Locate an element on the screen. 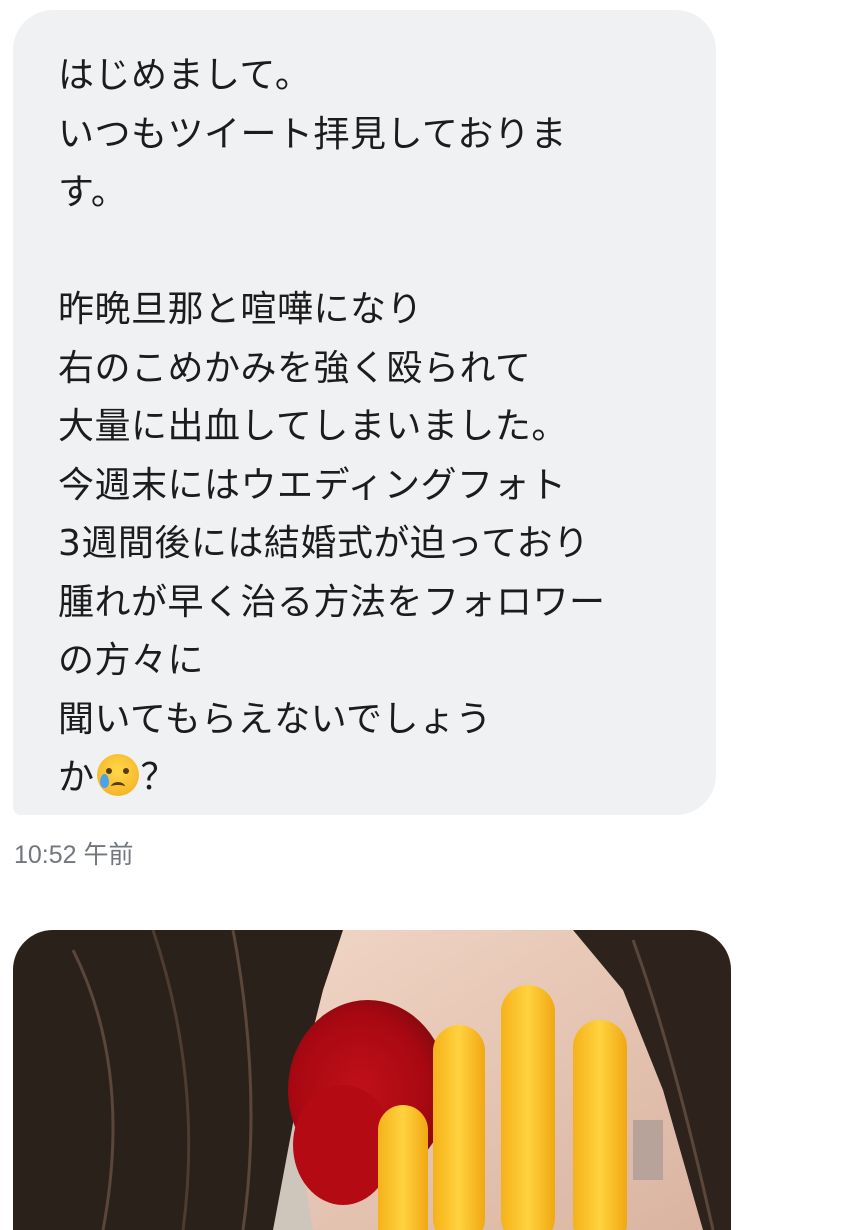 Image resolution: width=865 pixels, height=1230 pixels. message-line: す。 is located at coordinates (93, 192).